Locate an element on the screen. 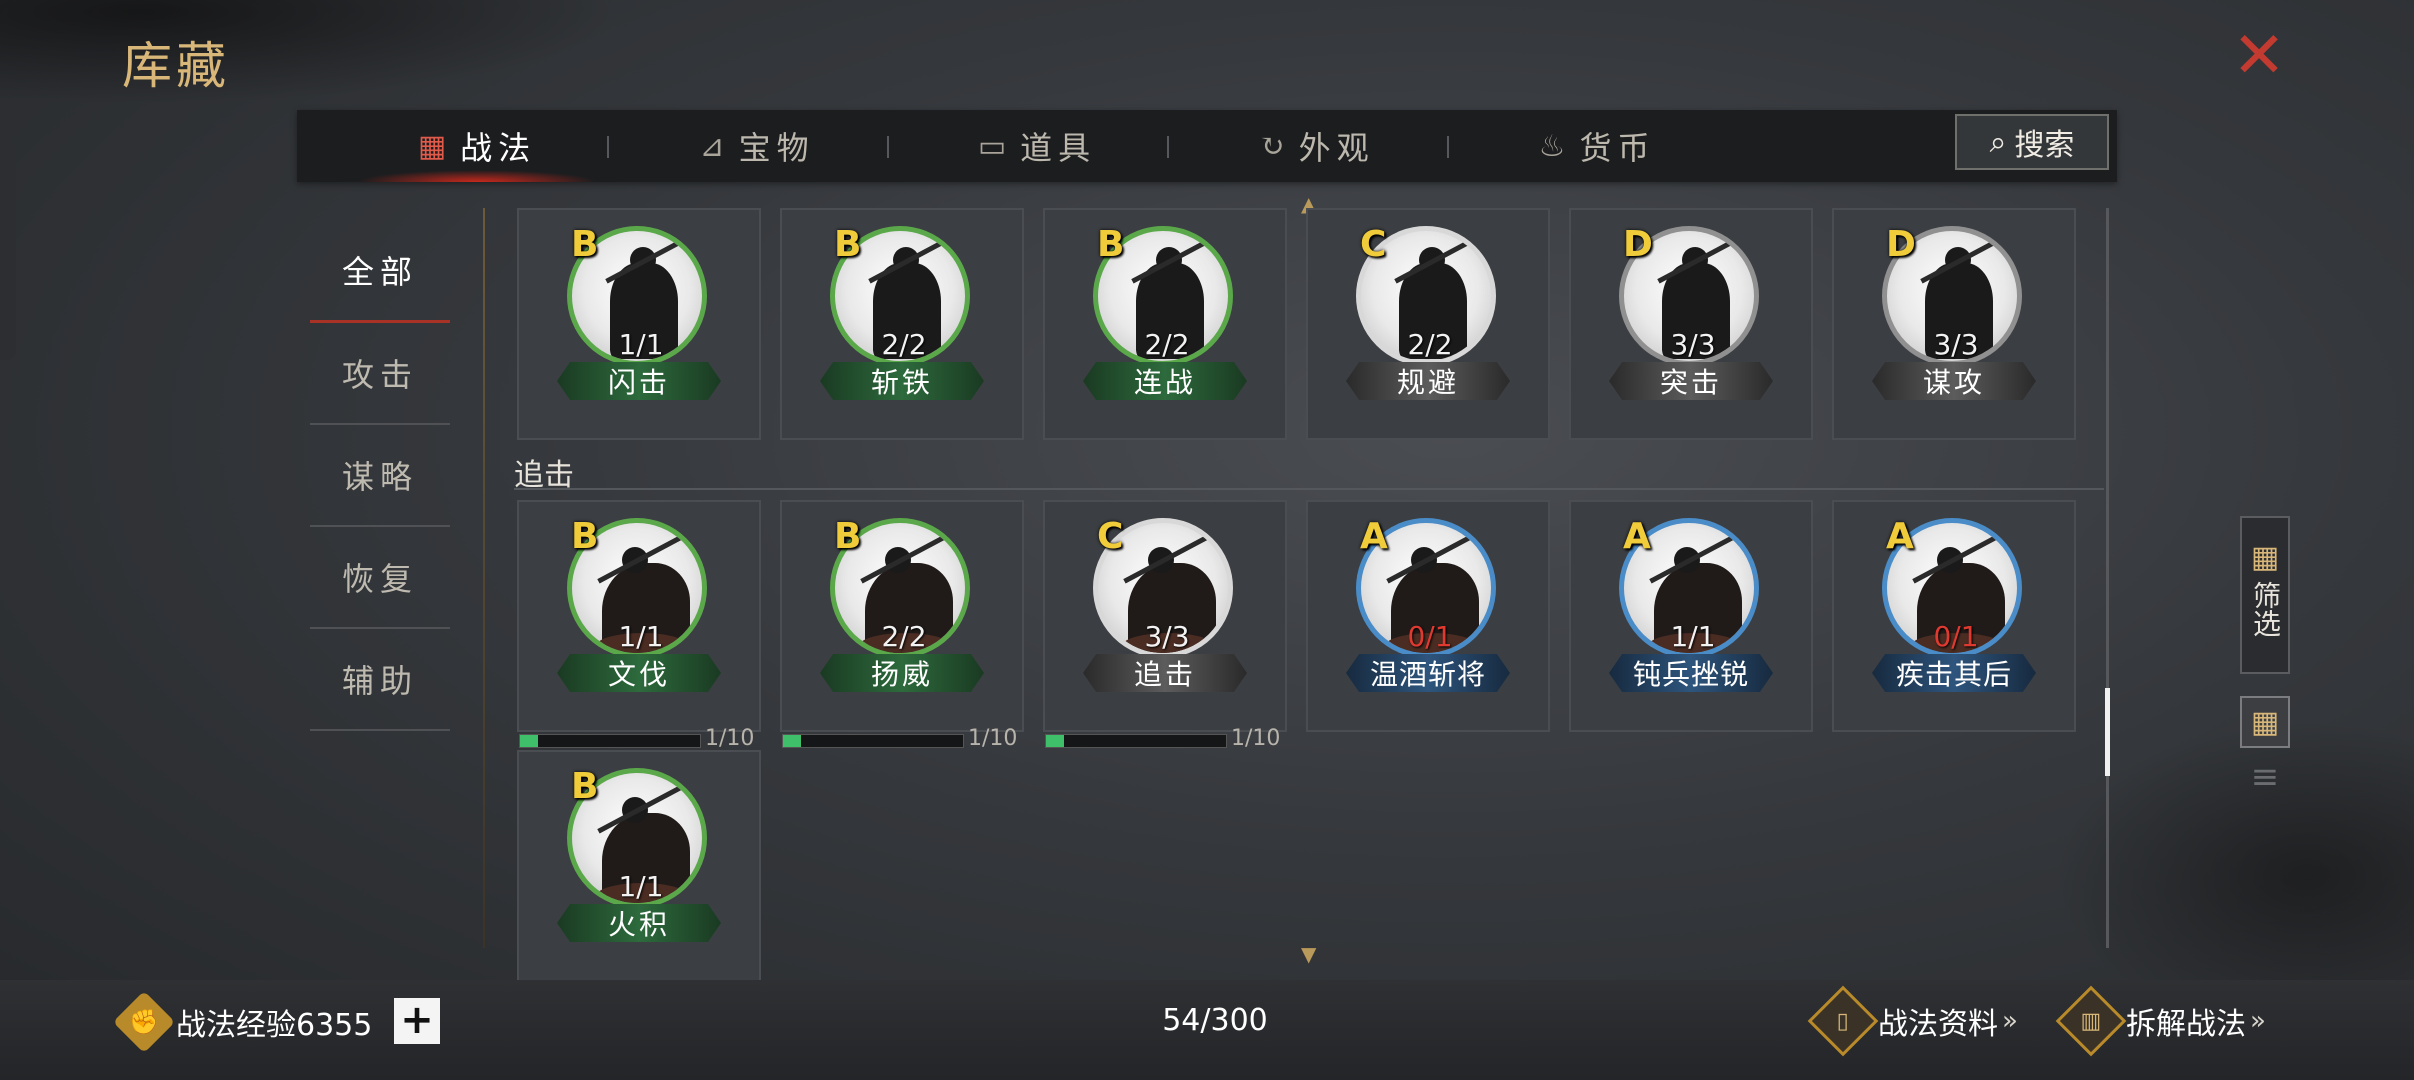 The width and height of the screenshot is (2414, 1080). tactic-card: B 1/1 文伐 is located at coordinates (639, 616).